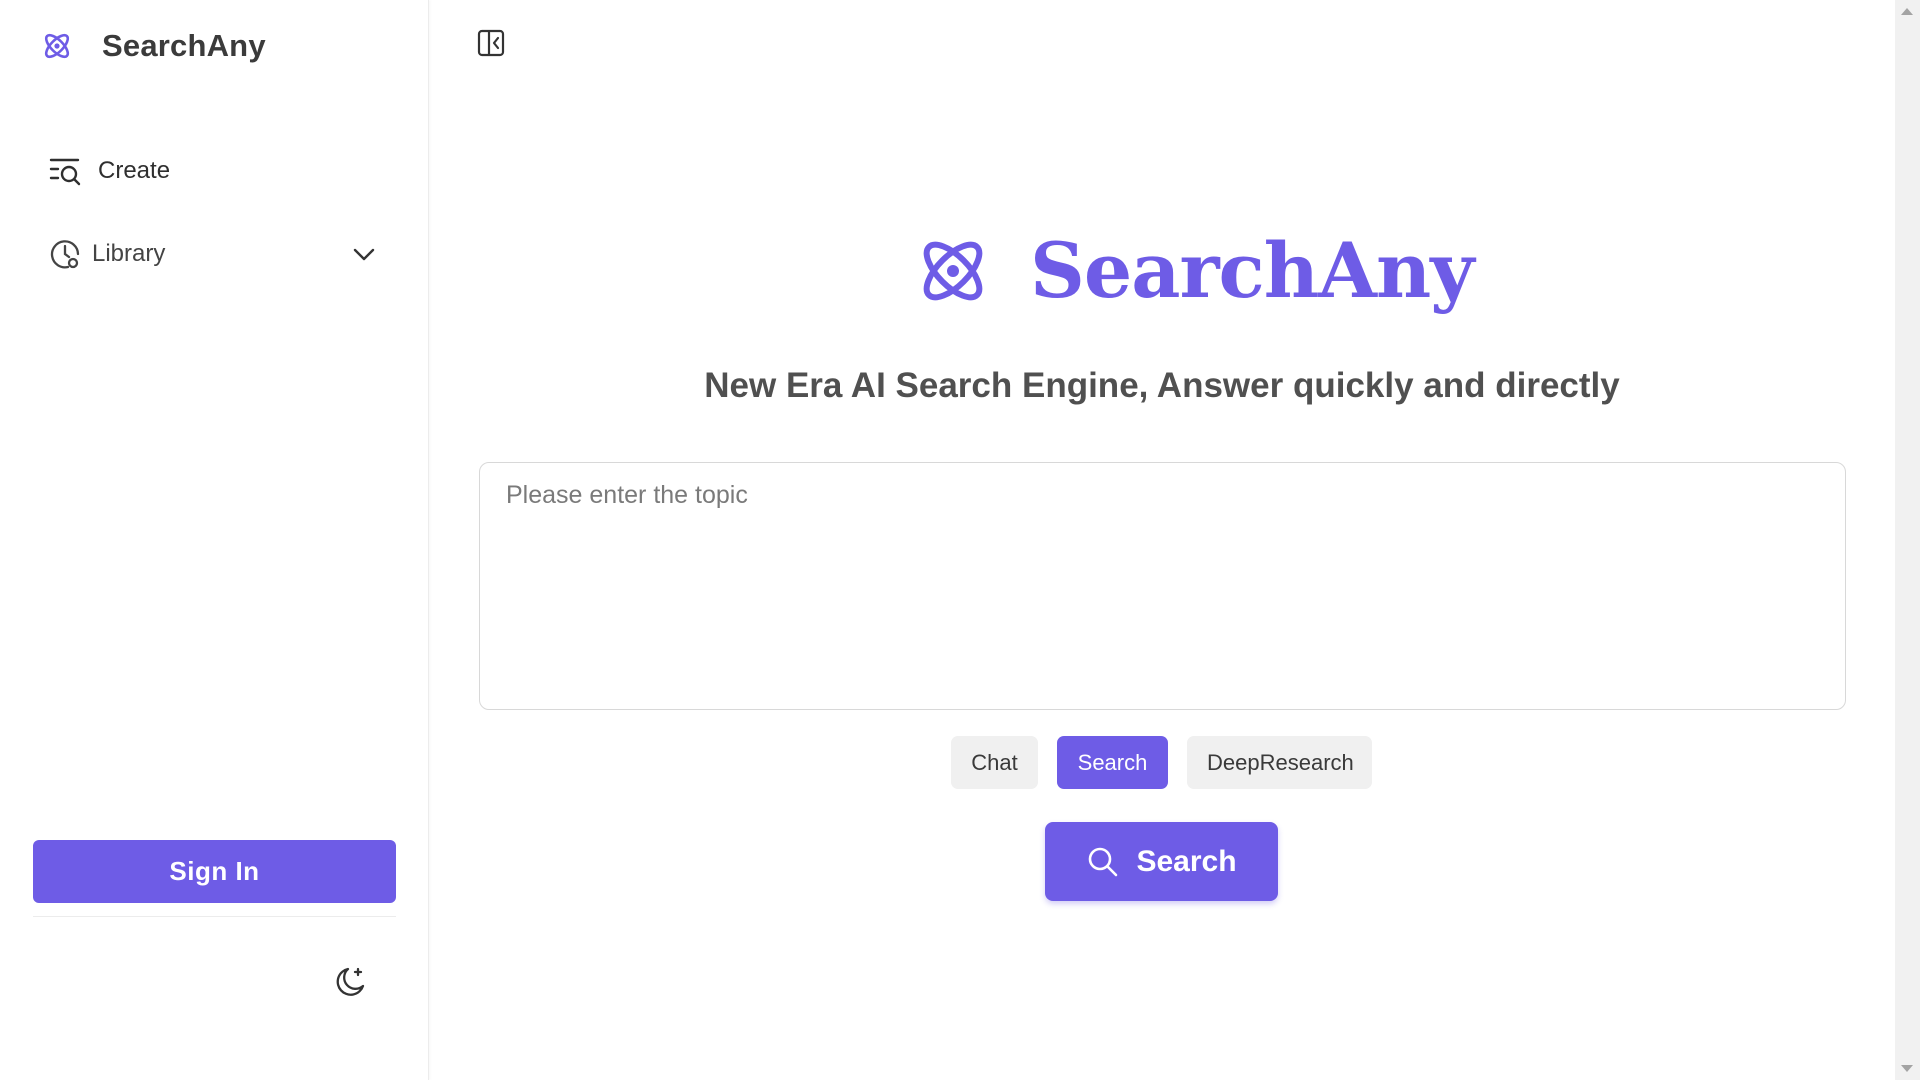 Image resolution: width=1920 pixels, height=1080 pixels. Describe the element at coordinates (214, 871) in the screenshot. I see `sign-in-button: Sign In` at that location.